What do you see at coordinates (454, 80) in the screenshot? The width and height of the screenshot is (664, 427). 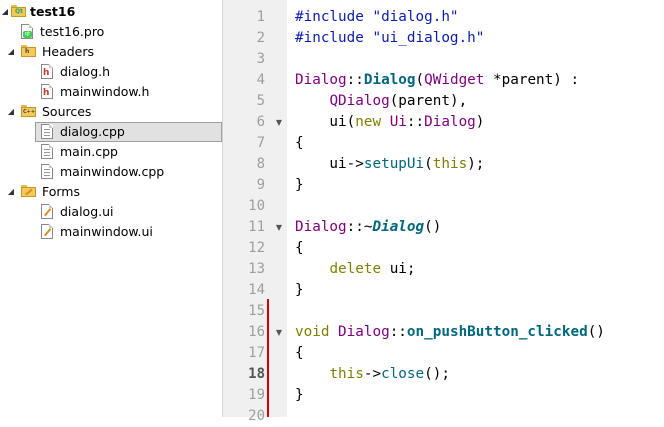 I see `code-token: QWidget` at bounding box center [454, 80].